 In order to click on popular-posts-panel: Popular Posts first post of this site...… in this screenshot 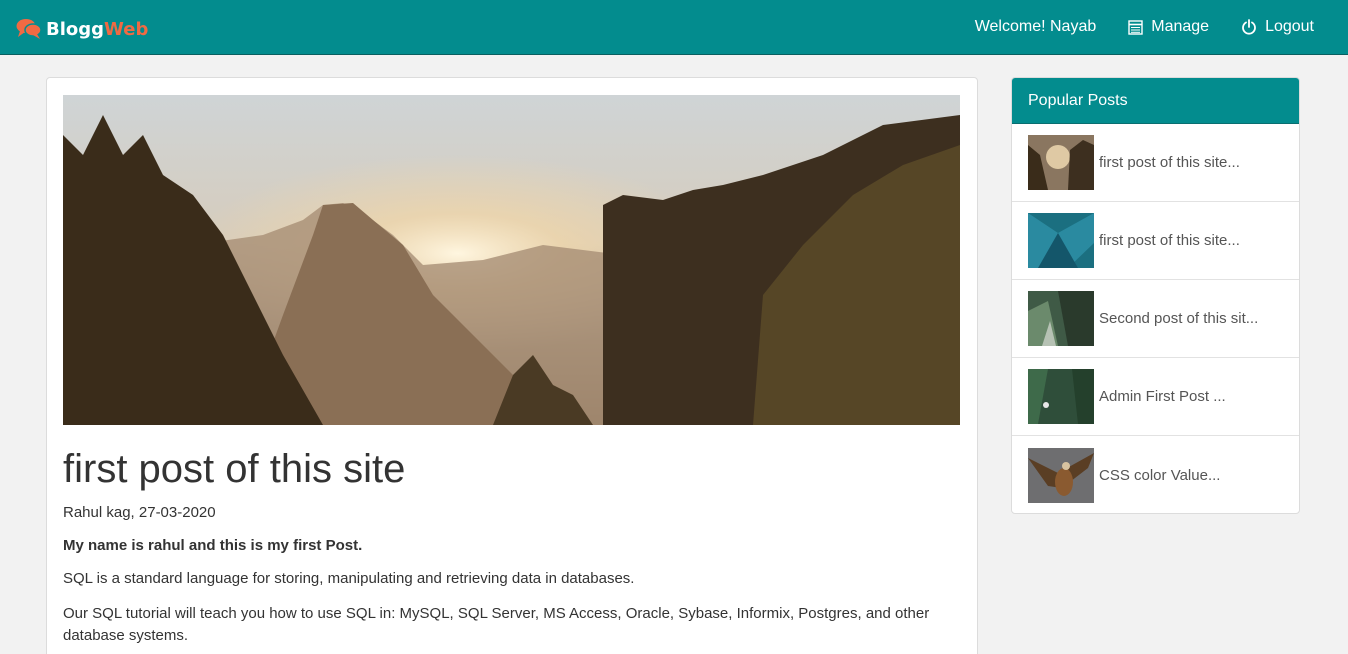, I will do `click(1155, 295)`.